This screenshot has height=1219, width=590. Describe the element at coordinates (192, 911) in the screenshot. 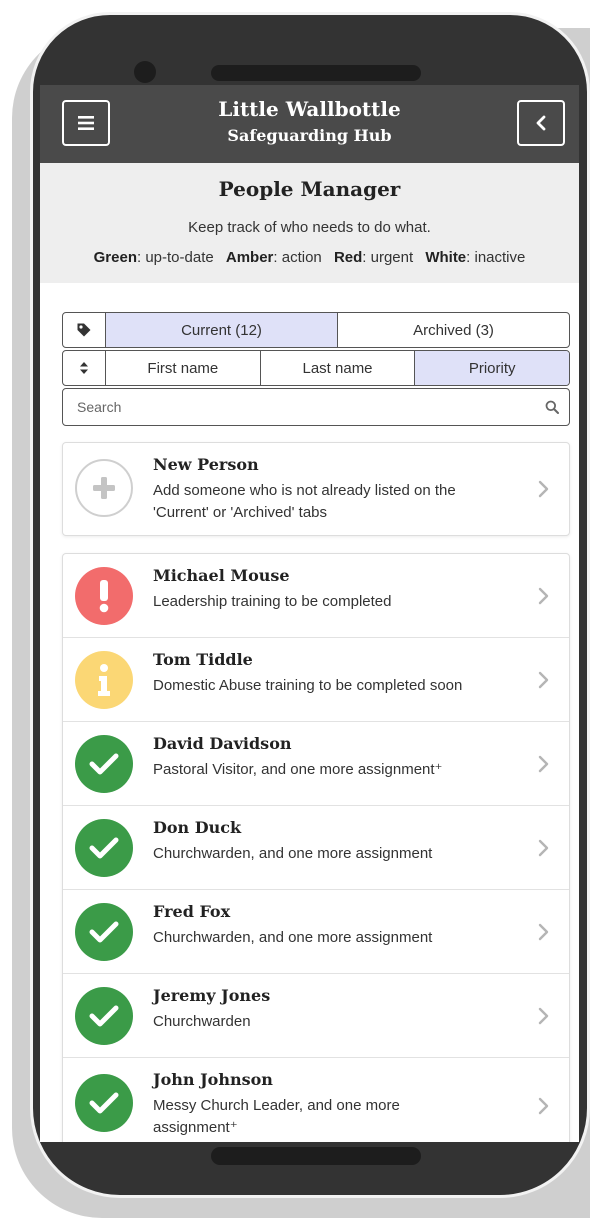

I see `person-name: Fred Fox` at that location.